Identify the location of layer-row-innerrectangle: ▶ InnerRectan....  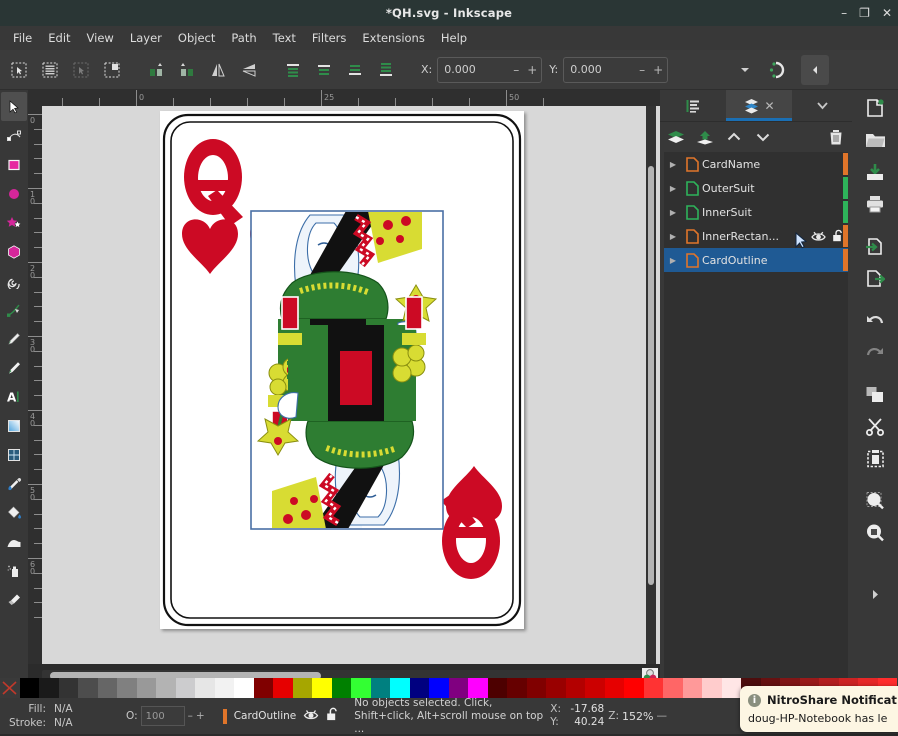
(756, 236).